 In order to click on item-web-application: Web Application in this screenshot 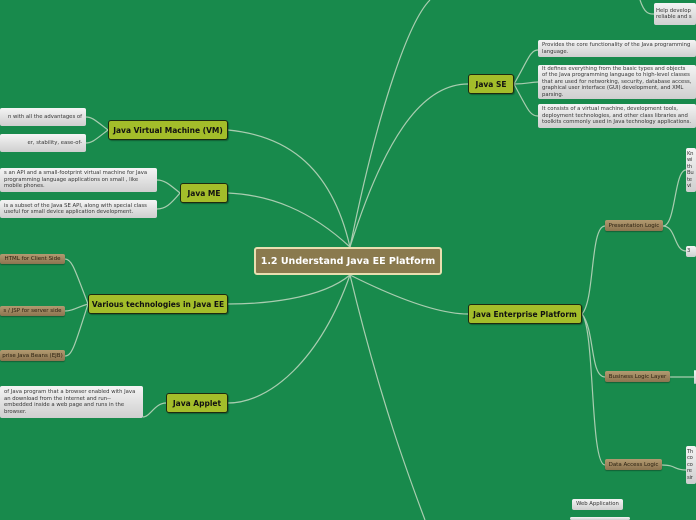, I will do `click(597, 504)`.